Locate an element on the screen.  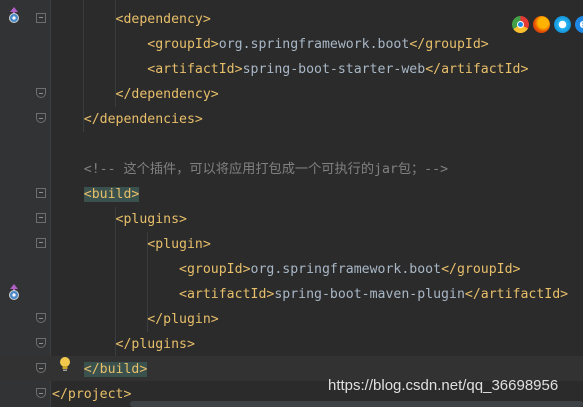
ie-icon: e is located at coordinates (579, 24).